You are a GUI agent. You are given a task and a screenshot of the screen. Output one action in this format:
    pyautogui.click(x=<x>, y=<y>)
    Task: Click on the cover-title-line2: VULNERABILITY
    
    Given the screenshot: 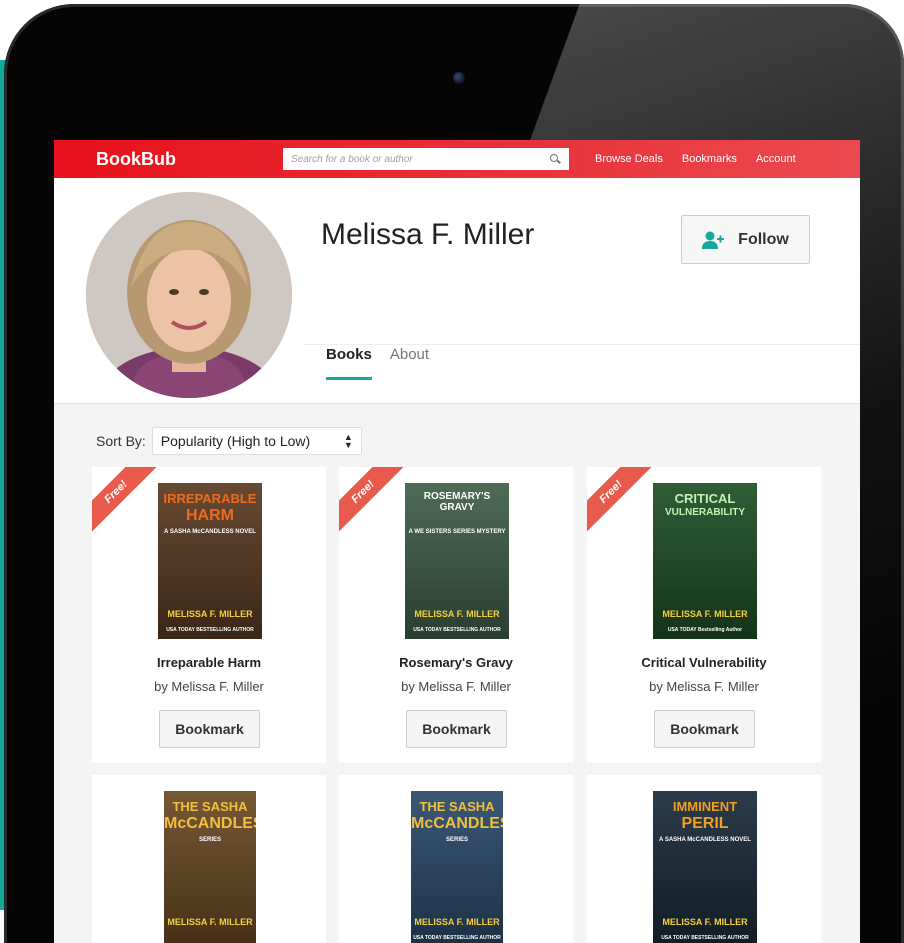 What is the action you would take?
    pyautogui.click(x=705, y=512)
    